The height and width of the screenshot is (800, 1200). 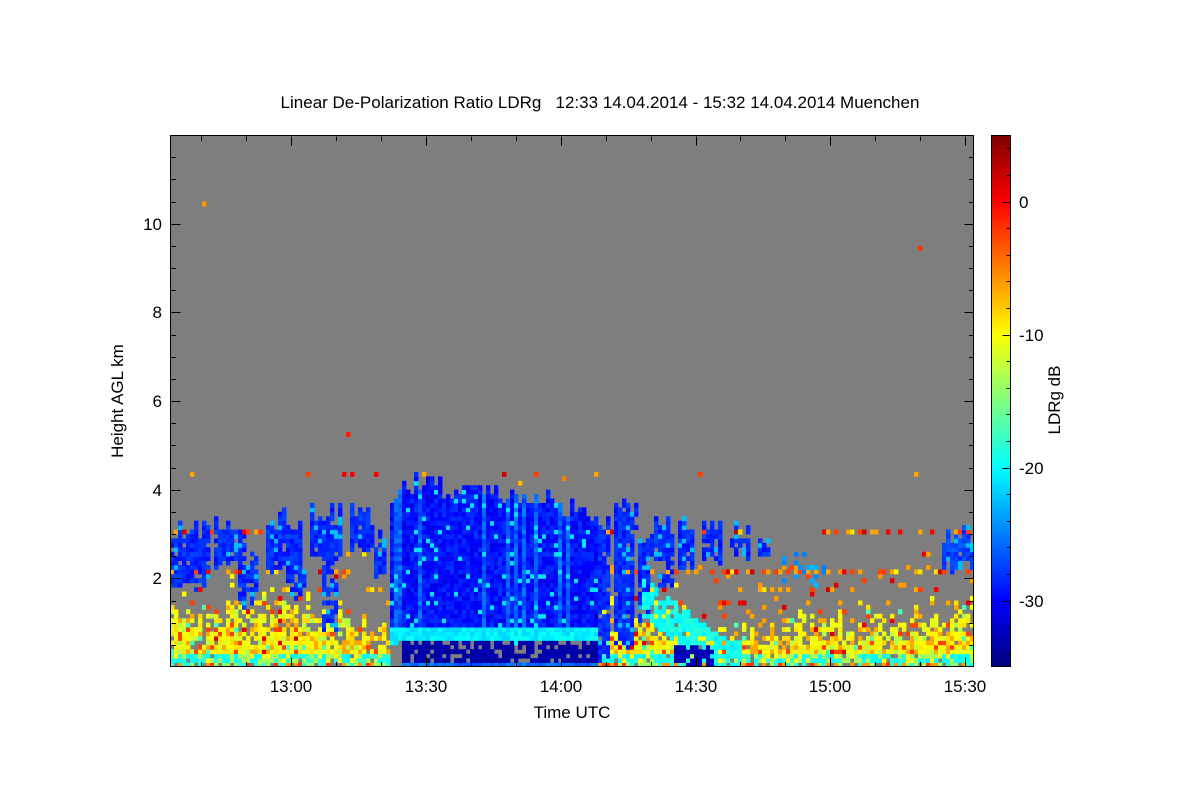 What do you see at coordinates (561, 686) in the screenshot?
I see `x-tick-label: 14:00` at bounding box center [561, 686].